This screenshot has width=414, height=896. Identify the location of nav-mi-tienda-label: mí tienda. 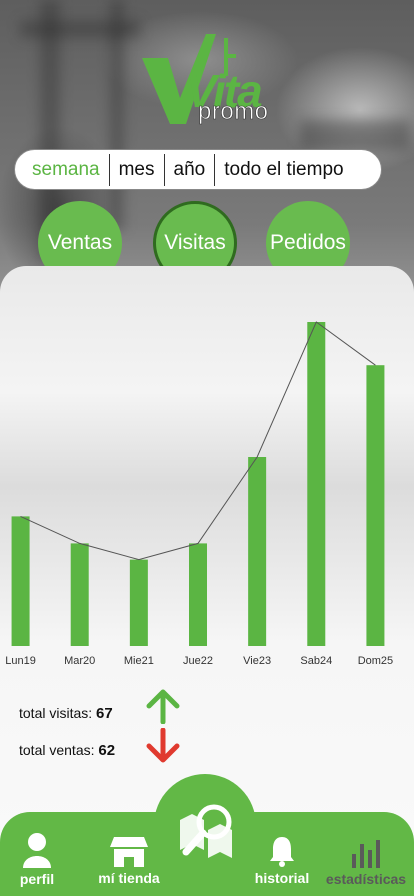
(129, 878).